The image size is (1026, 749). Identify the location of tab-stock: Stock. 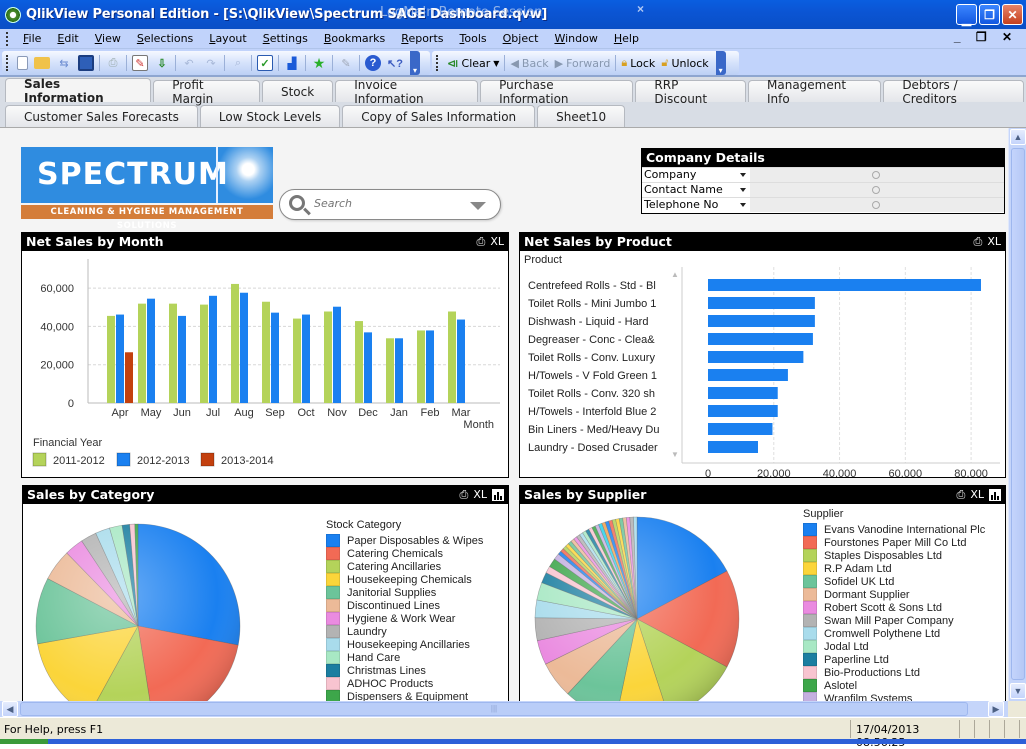
(297, 91).